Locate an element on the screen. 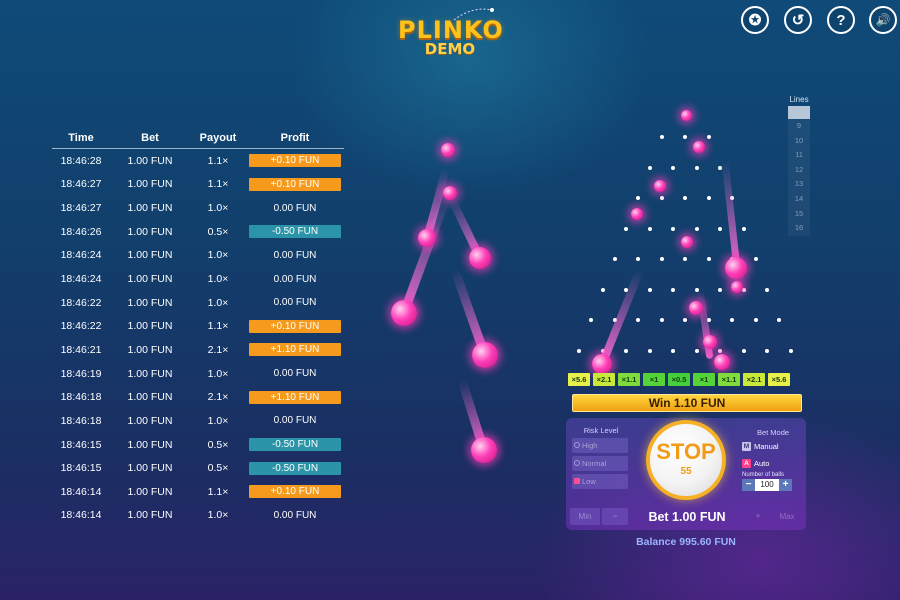  help-glyph: ? is located at coordinates (841, 20).